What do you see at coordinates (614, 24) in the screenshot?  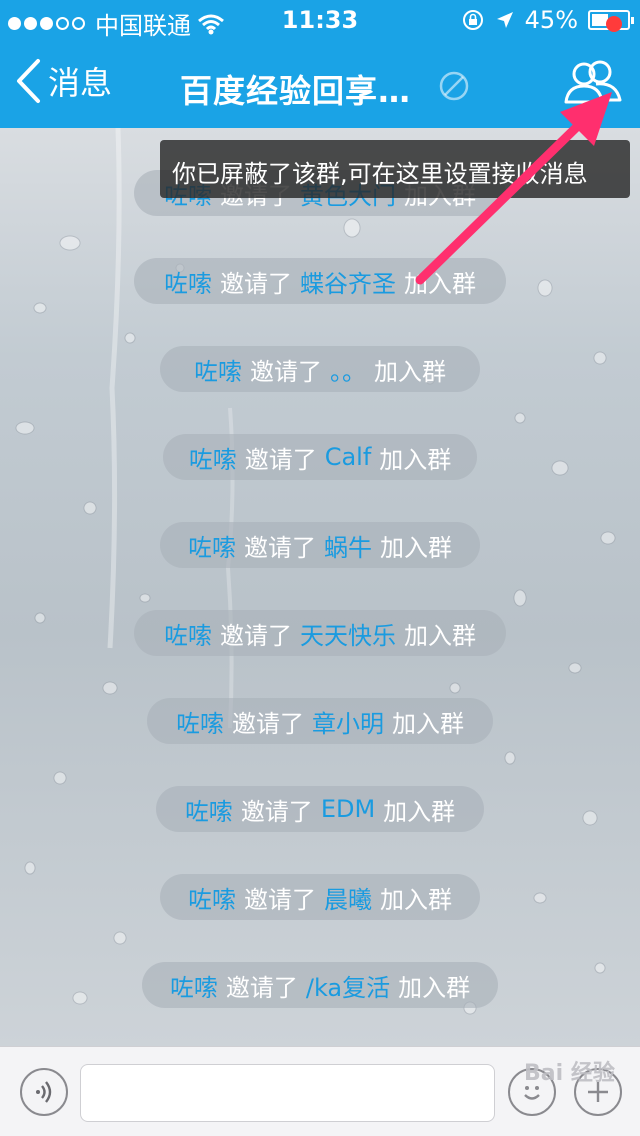 I see `notification-badge` at bounding box center [614, 24].